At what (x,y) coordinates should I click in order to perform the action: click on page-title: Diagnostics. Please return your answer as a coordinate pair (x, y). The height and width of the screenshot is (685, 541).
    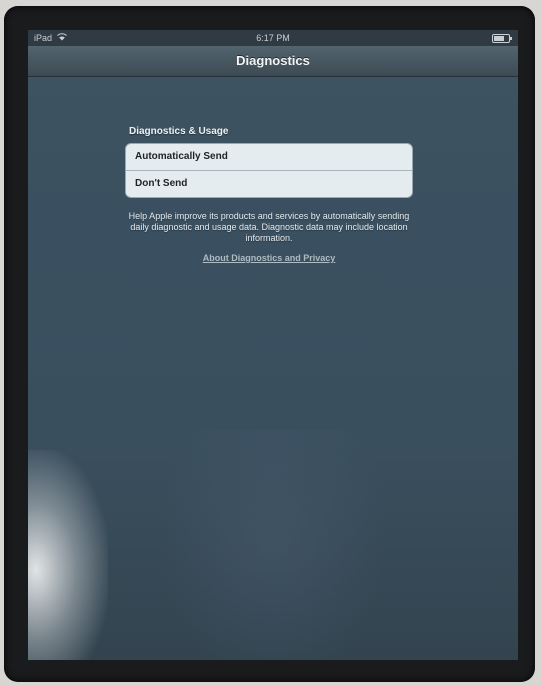
    Looking at the image, I should click on (273, 60).